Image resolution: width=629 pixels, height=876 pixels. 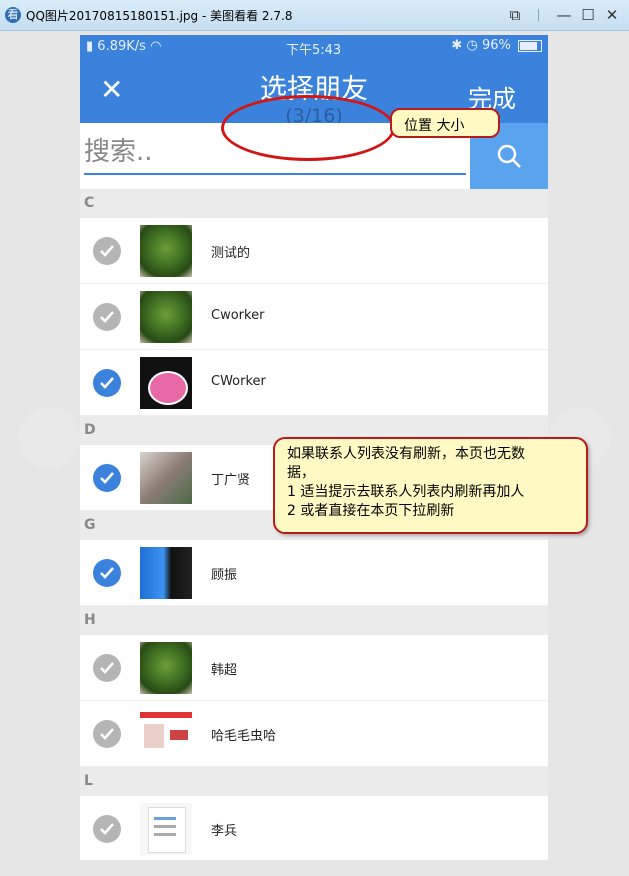 I want to click on search-icon, so click(x=509, y=156).